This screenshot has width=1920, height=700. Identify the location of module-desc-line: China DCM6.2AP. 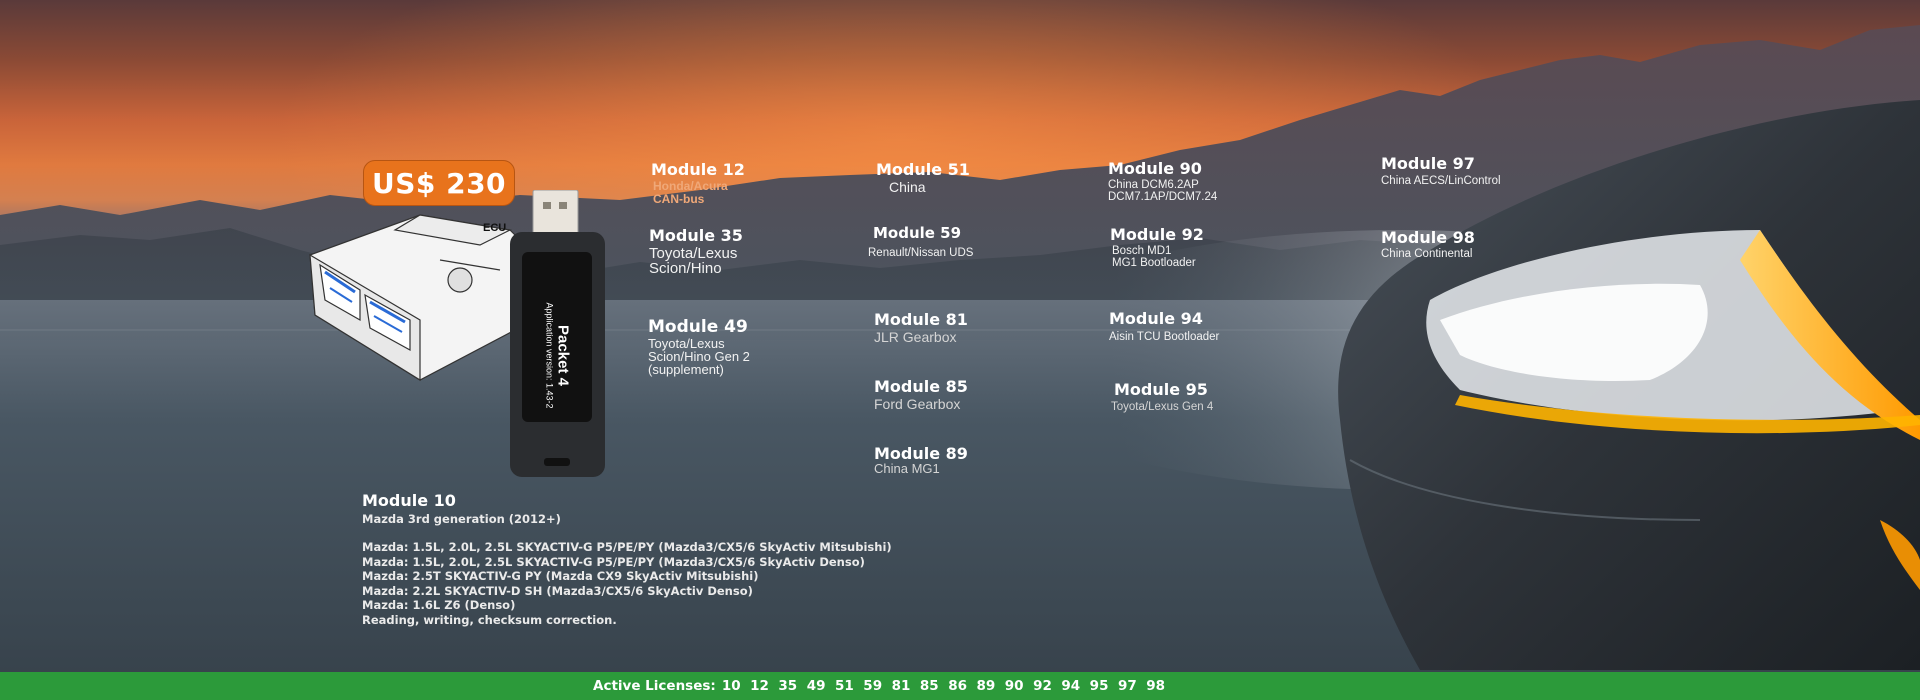
(1153, 185).